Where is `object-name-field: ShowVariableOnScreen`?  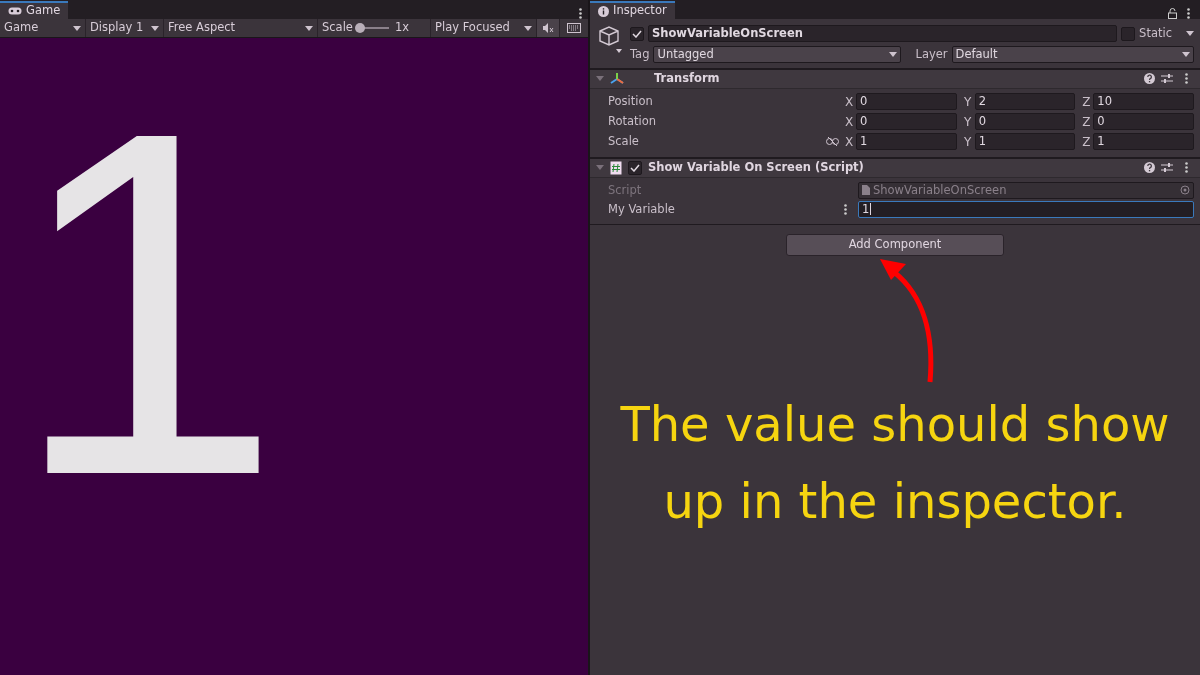 object-name-field: ShowVariableOnScreen is located at coordinates (883, 34).